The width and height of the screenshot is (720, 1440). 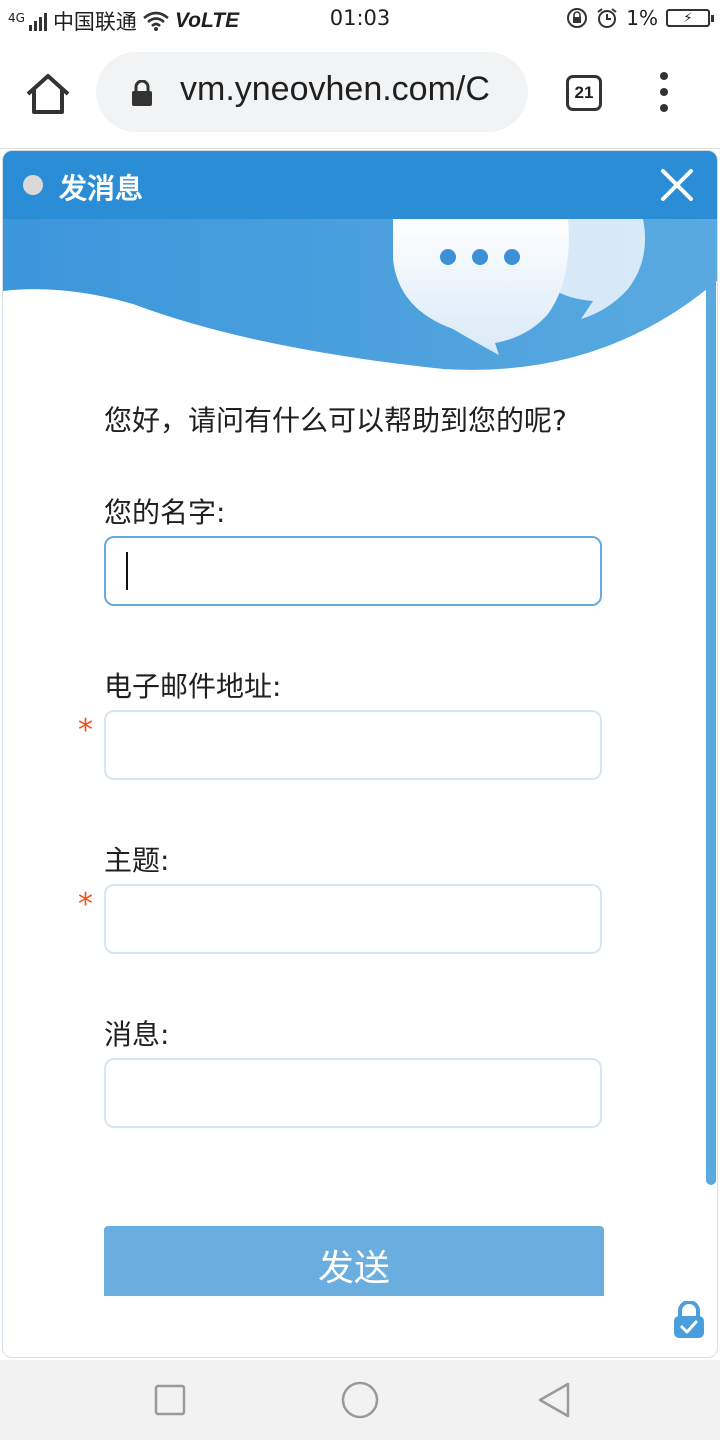 What do you see at coordinates (690, 18) in the screenshot?
I see `battery-icon: ⚡` at bounding box center [690, 18].